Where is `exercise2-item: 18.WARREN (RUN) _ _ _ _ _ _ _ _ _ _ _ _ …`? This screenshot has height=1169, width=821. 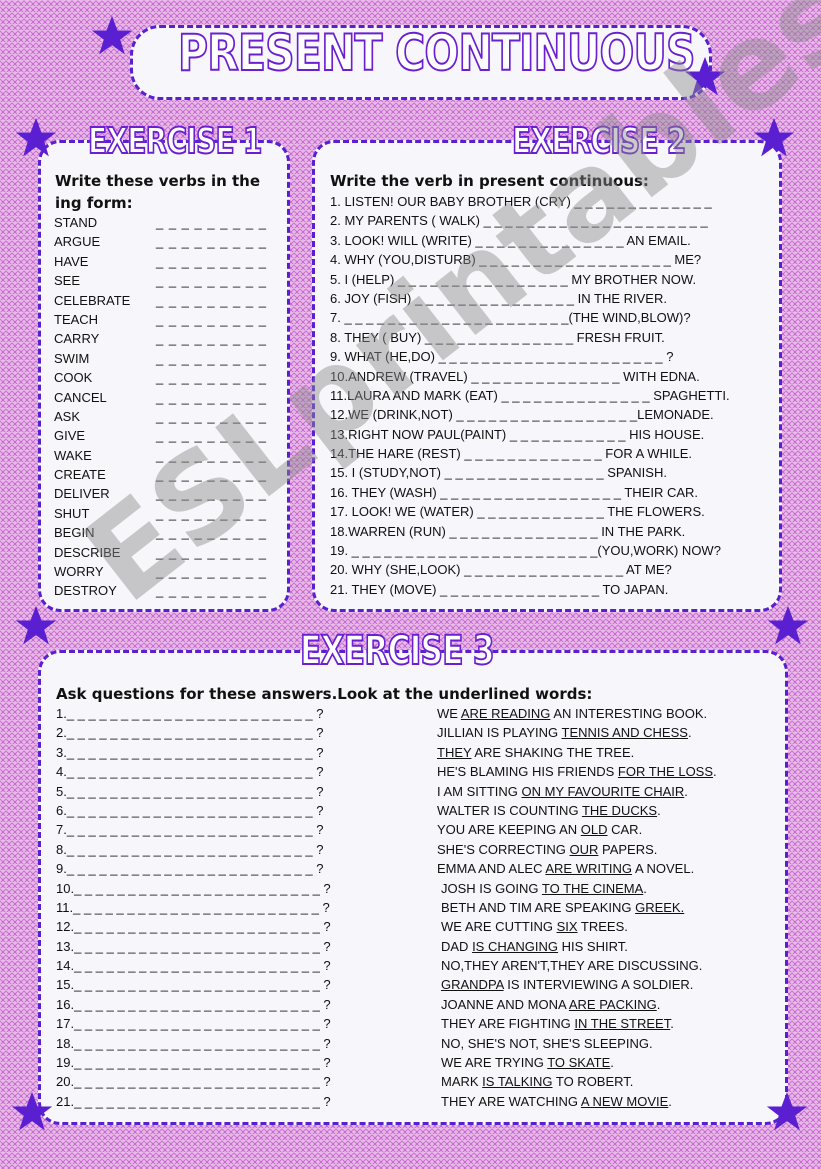
exercise2-item: 18.WARREN (RUN) _ _ _ _ _ _ _ _ _ _ _ _ … is located at coordinates (552, 531).